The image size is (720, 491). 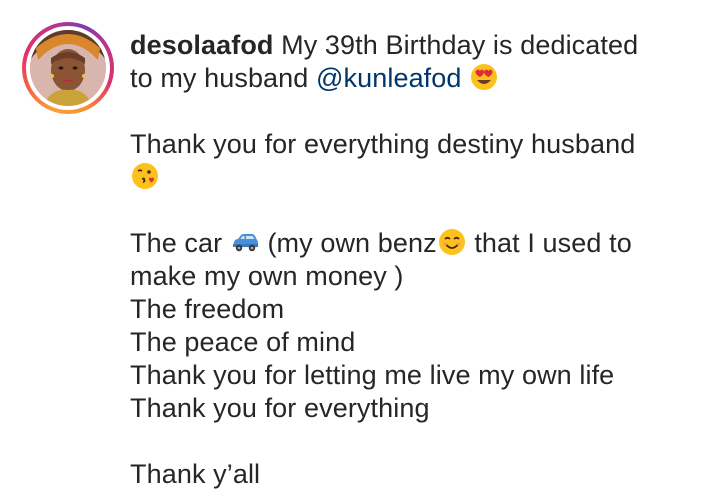 I want to click on username-link: desolaafod, so click(x=202, y=45).